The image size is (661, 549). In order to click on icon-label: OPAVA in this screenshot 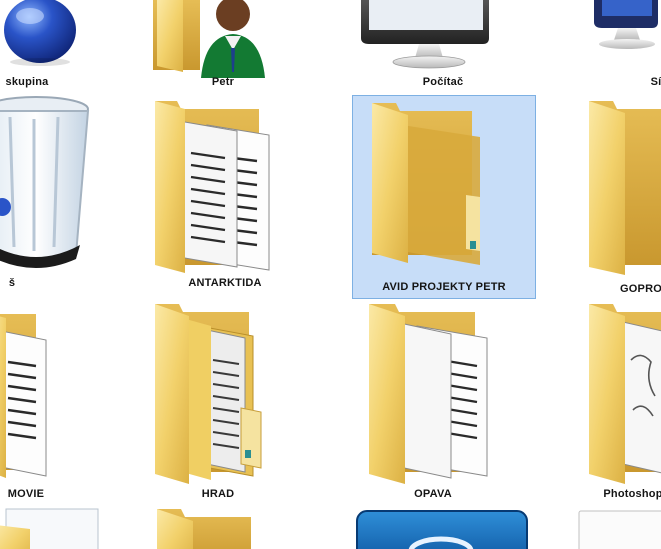, I will do `click(433, 494)`.